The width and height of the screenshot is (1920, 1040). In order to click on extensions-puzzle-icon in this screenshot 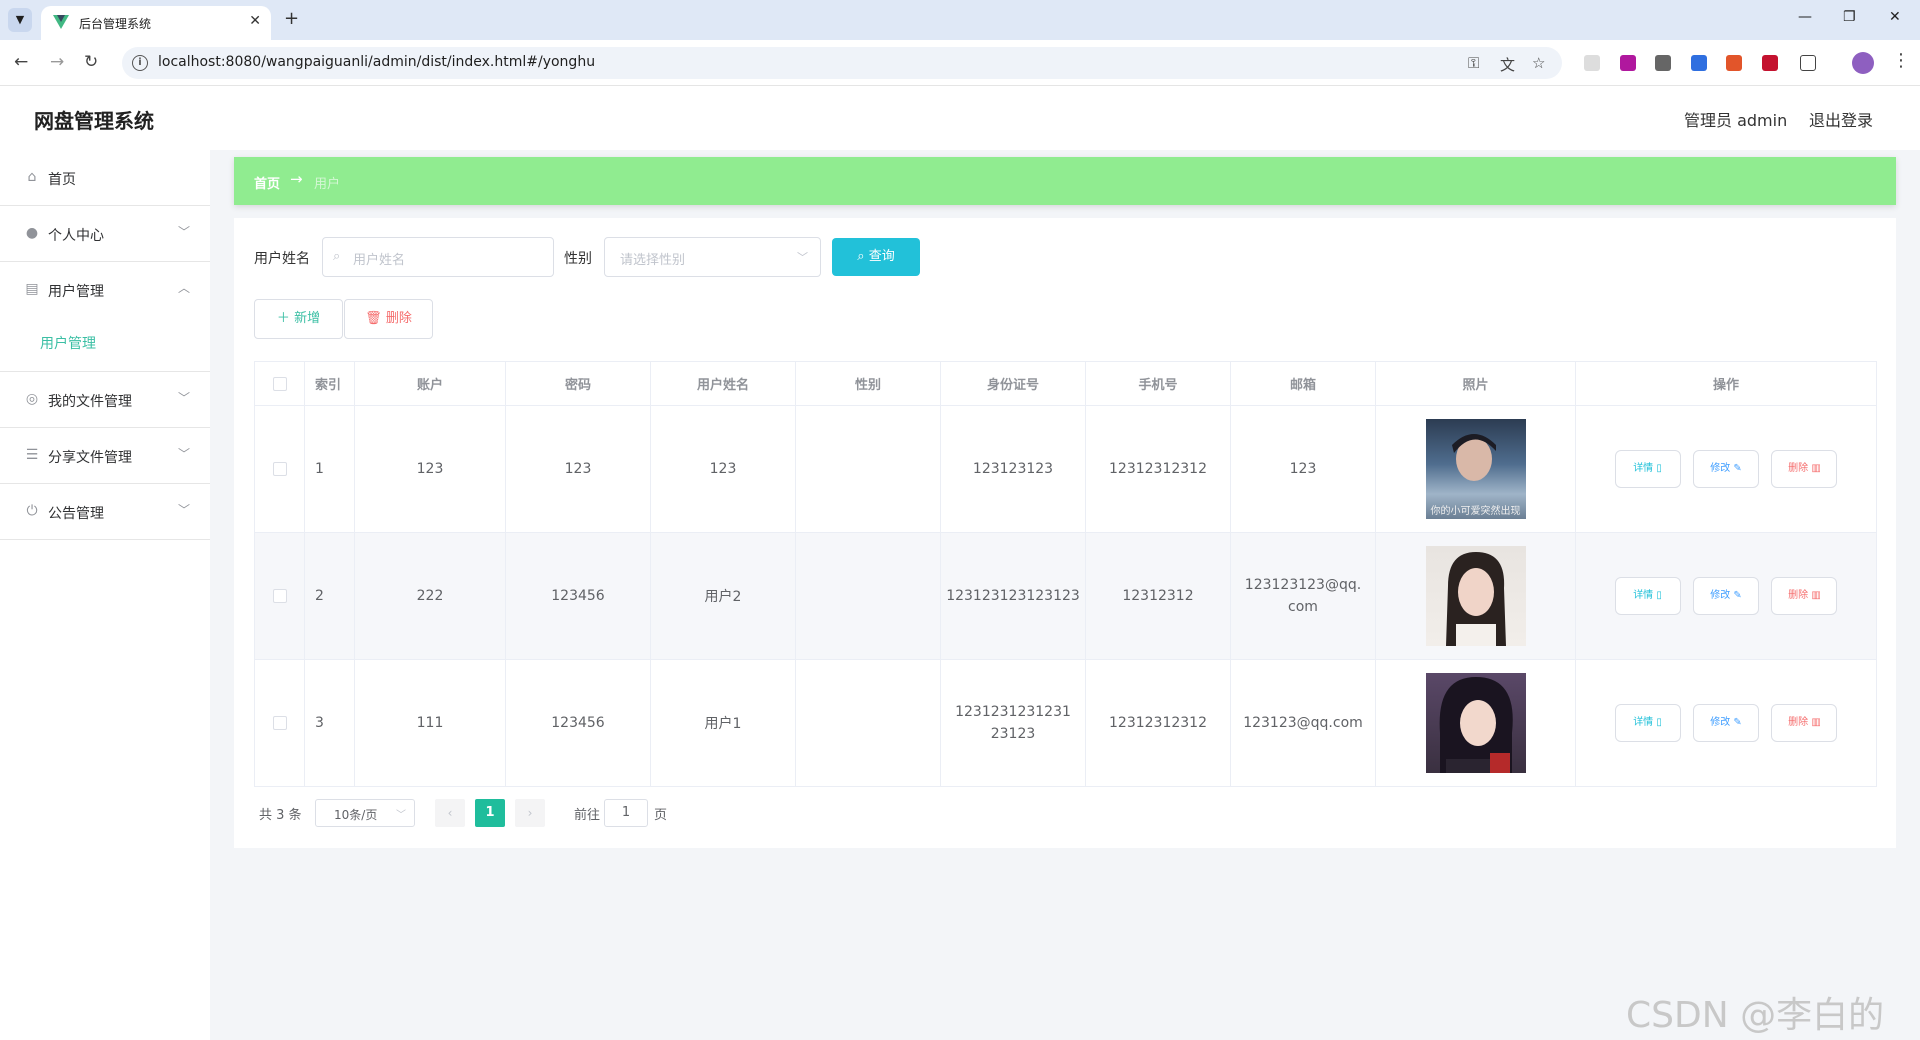, I will do `click(1808, 63)`.